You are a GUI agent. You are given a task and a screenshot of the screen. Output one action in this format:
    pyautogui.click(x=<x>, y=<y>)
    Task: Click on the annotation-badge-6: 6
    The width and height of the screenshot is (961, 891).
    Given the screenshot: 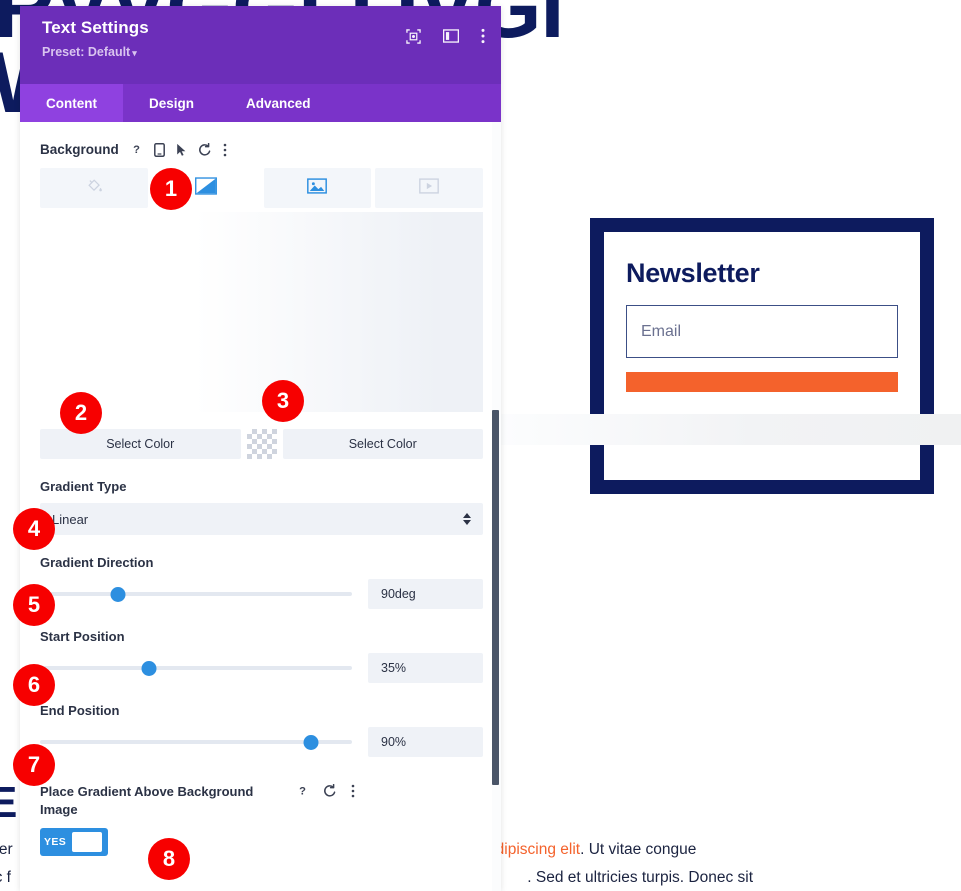 What is the action you would take?
    pyautogui.click(x=34, y=685)
    